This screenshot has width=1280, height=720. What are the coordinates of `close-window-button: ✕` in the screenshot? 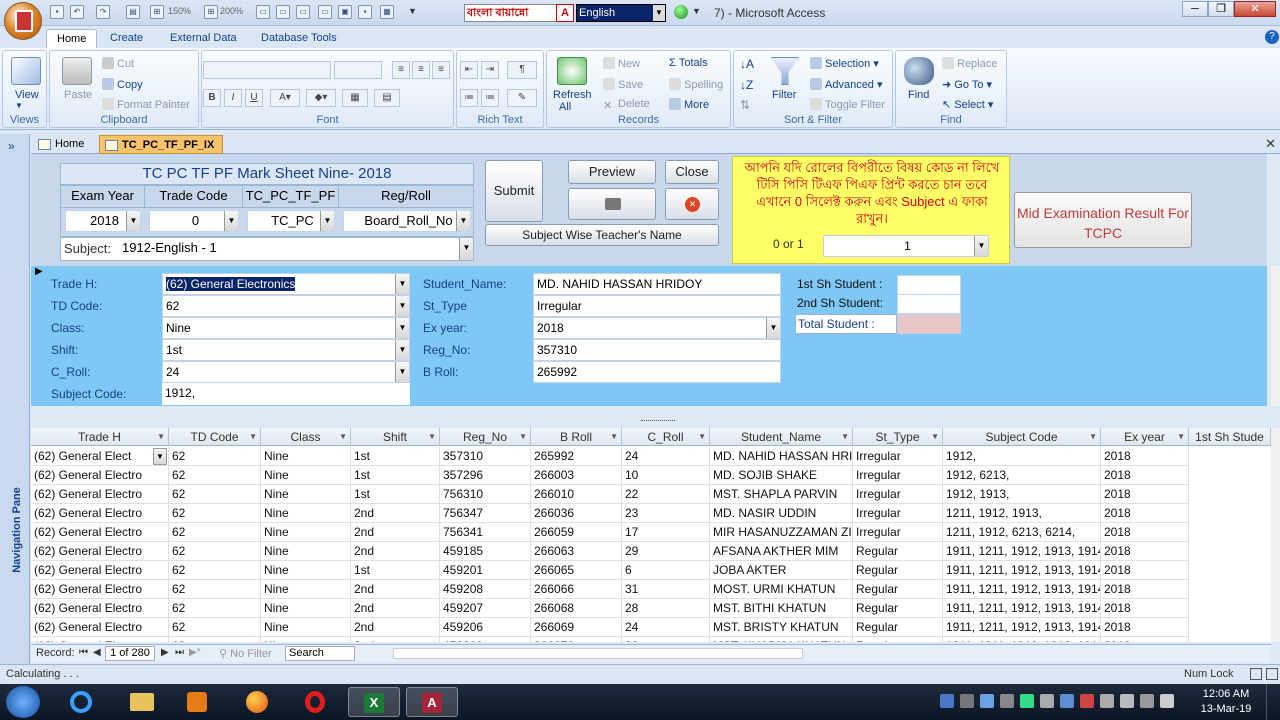 It's located at (1255, 9).